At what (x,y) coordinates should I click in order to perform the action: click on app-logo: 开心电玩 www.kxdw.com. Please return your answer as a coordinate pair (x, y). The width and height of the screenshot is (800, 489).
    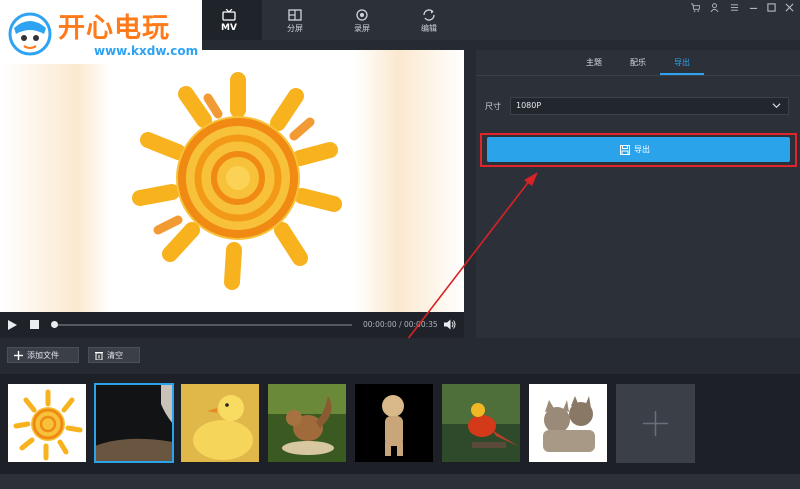
    Looking at the image, I should click on (101, 32).